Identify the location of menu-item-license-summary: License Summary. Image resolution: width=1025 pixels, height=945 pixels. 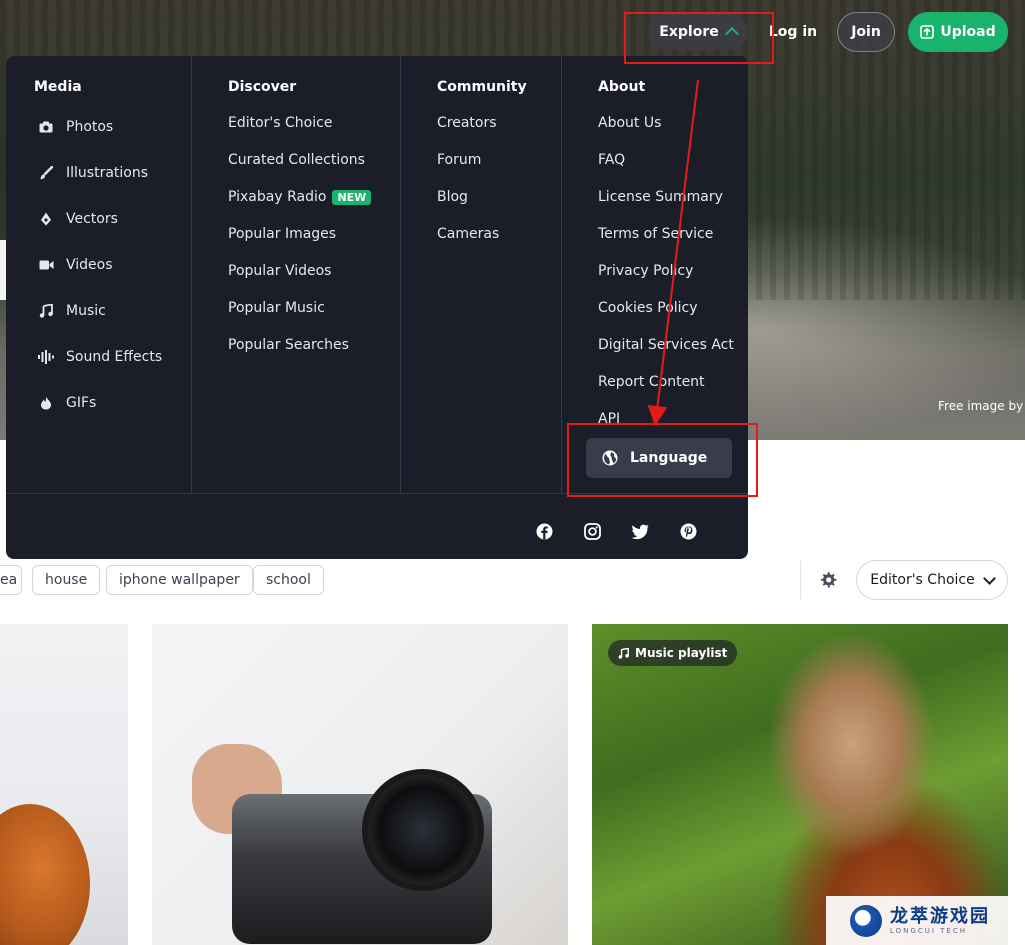
(660, 197).